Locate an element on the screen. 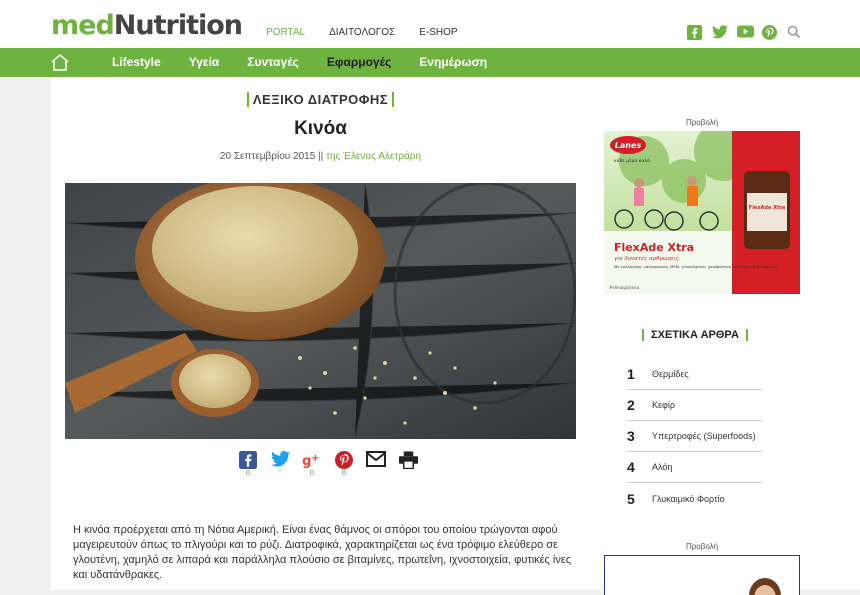  youtube-icon is located at coordinates (745, 33).